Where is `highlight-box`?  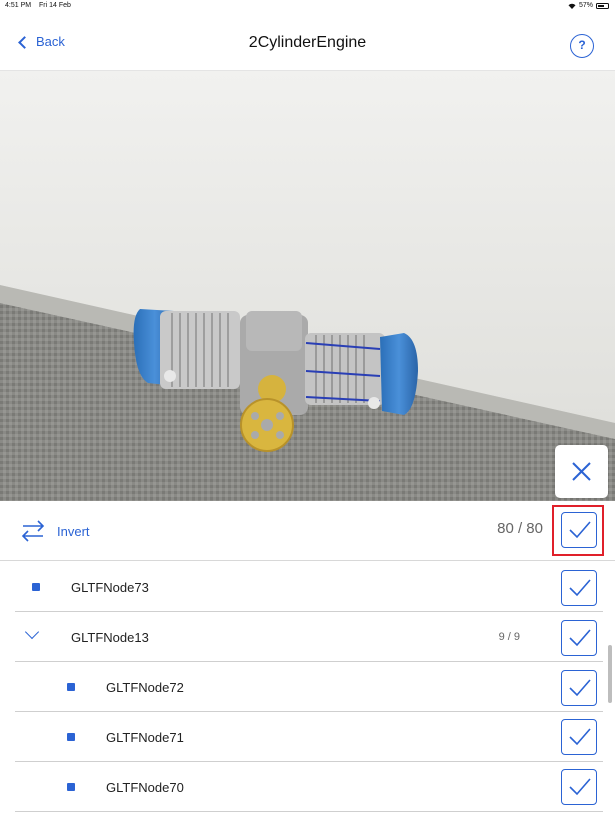
highlight-box is located at coordinates (578, 530).